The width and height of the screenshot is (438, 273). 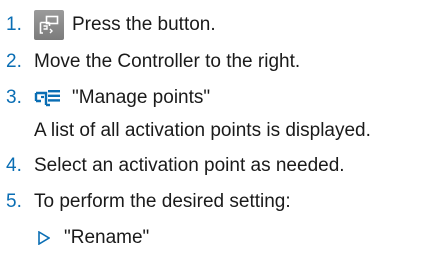 I want to click on parking-assist-button-icon, so click(x=49, y=25).